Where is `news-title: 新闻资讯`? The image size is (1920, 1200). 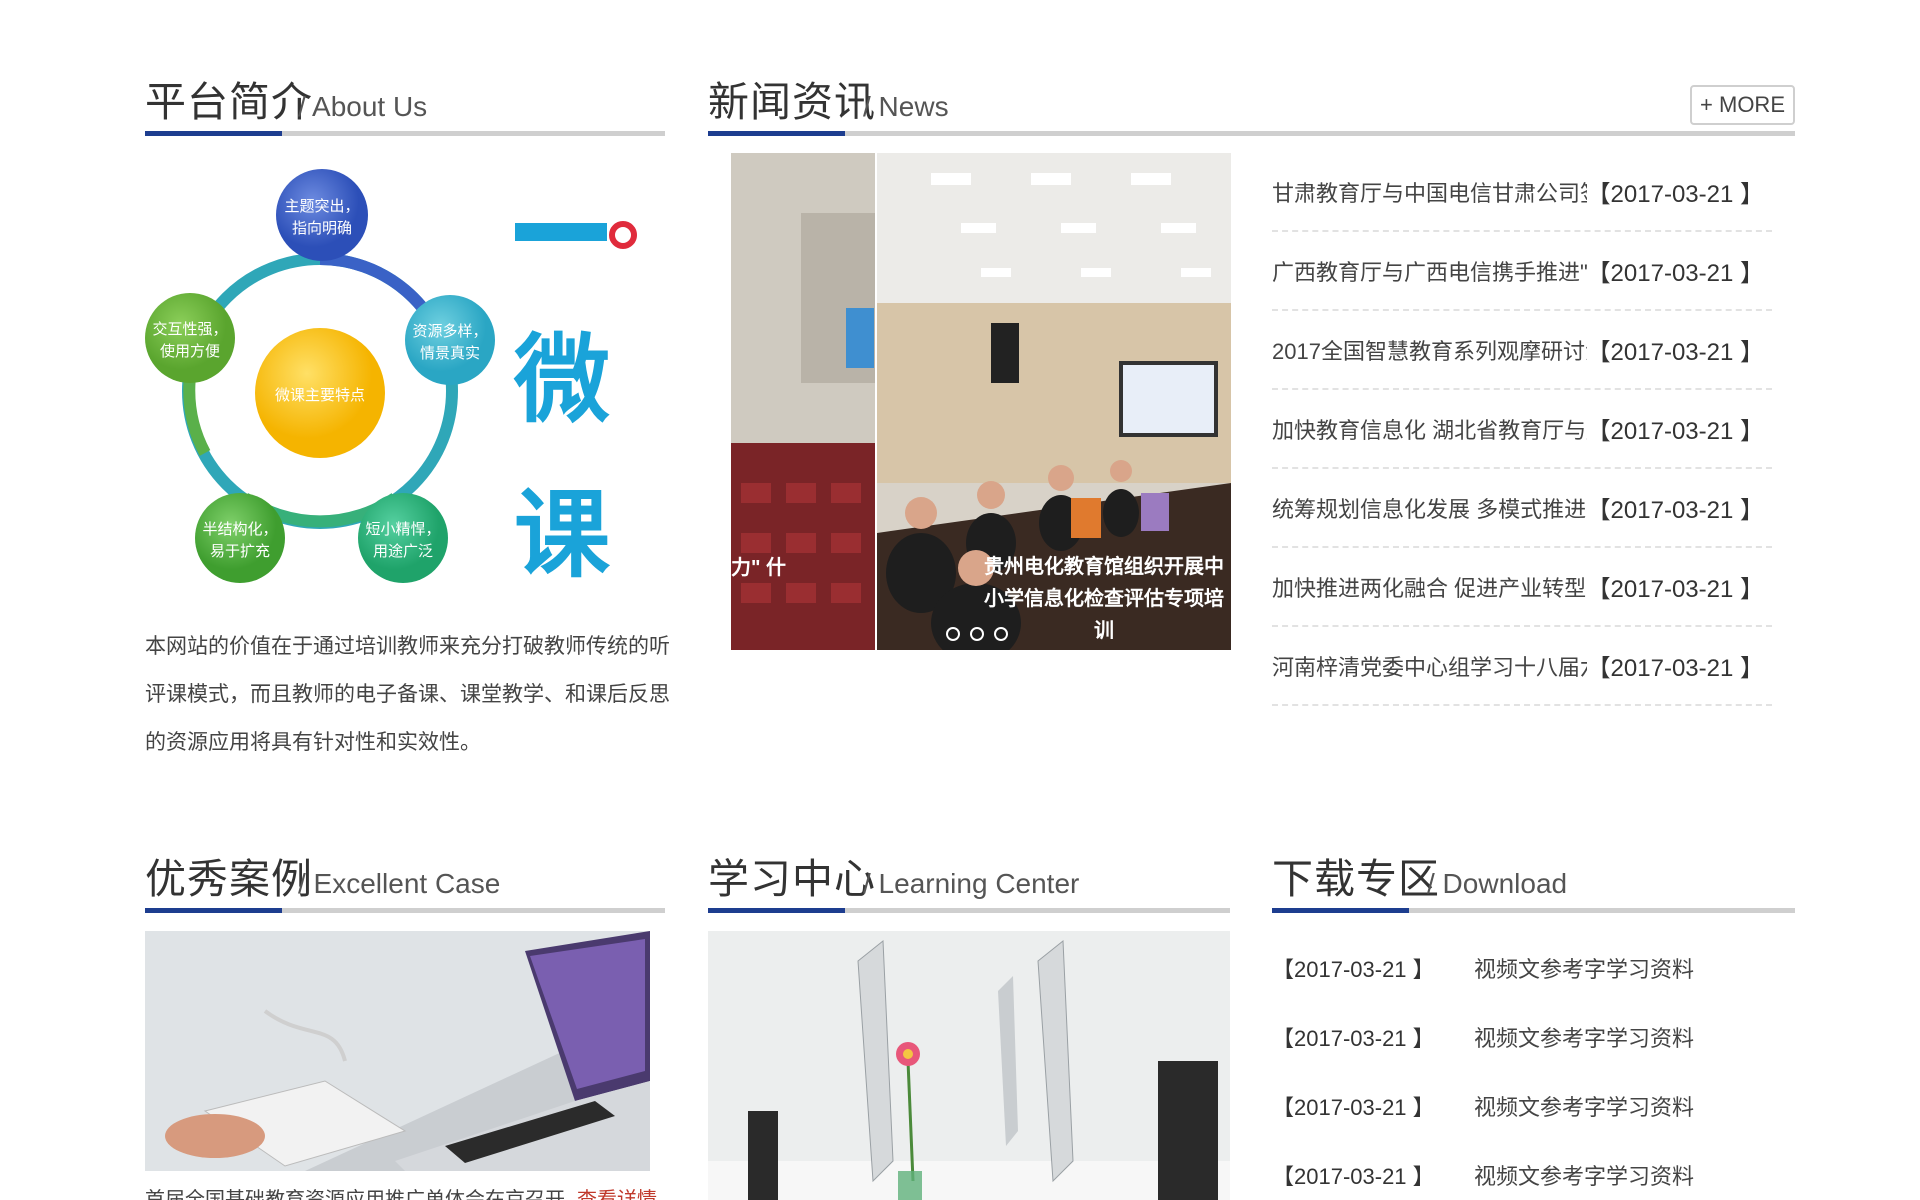 news-title: 新闻资讯 is located at coordinates (792, 102).